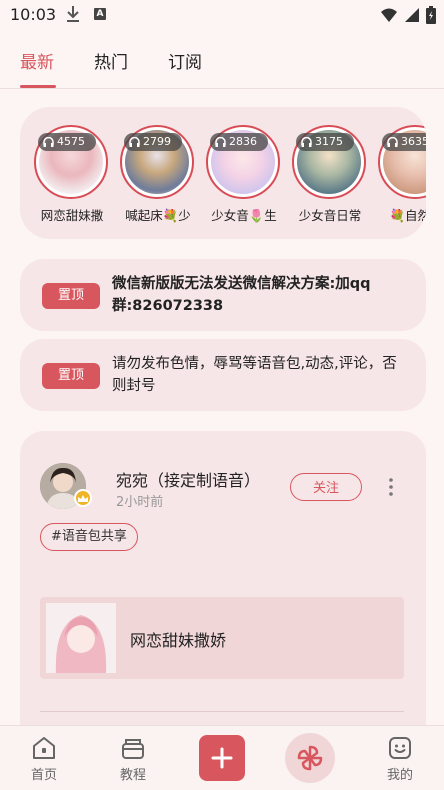  I want to click on nav-home: 首页, so click(44, 759).